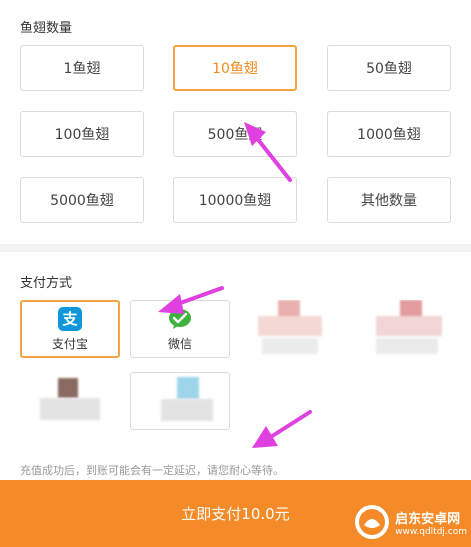 Image resolution: width=471 pixels, height=547 pixels. What do you see at coordinates (431, 531) in the screenshot?
I see `watermark-url: www.qdltdj.com` at bounding box center [431, 531].